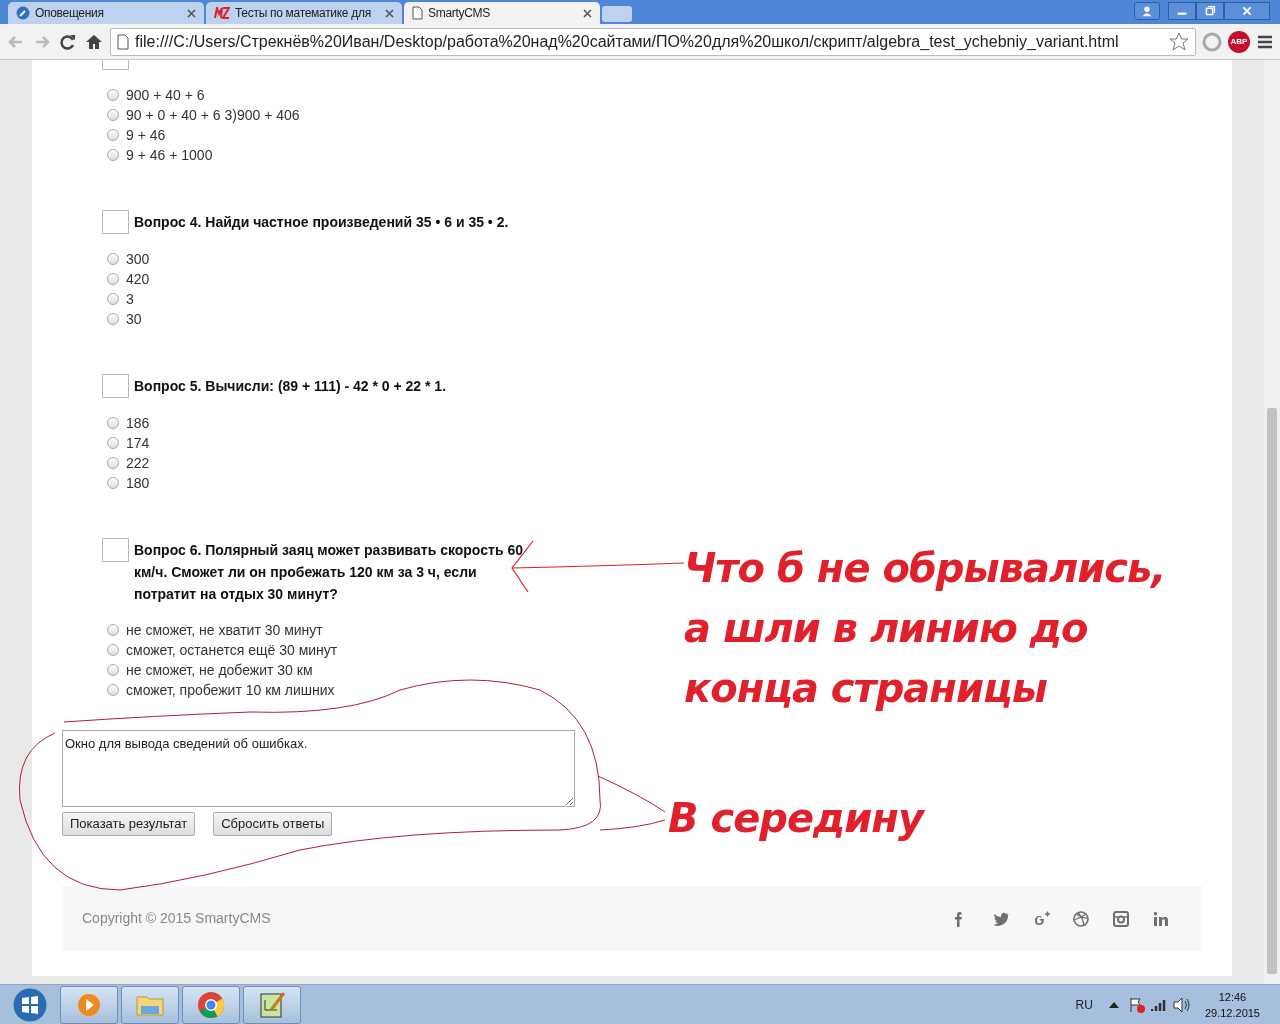 Image resolution: width=1280 pixels, height=1024 pixels. I want to click on clock: 12:46 29.12.2015, so click(1232, 1004).